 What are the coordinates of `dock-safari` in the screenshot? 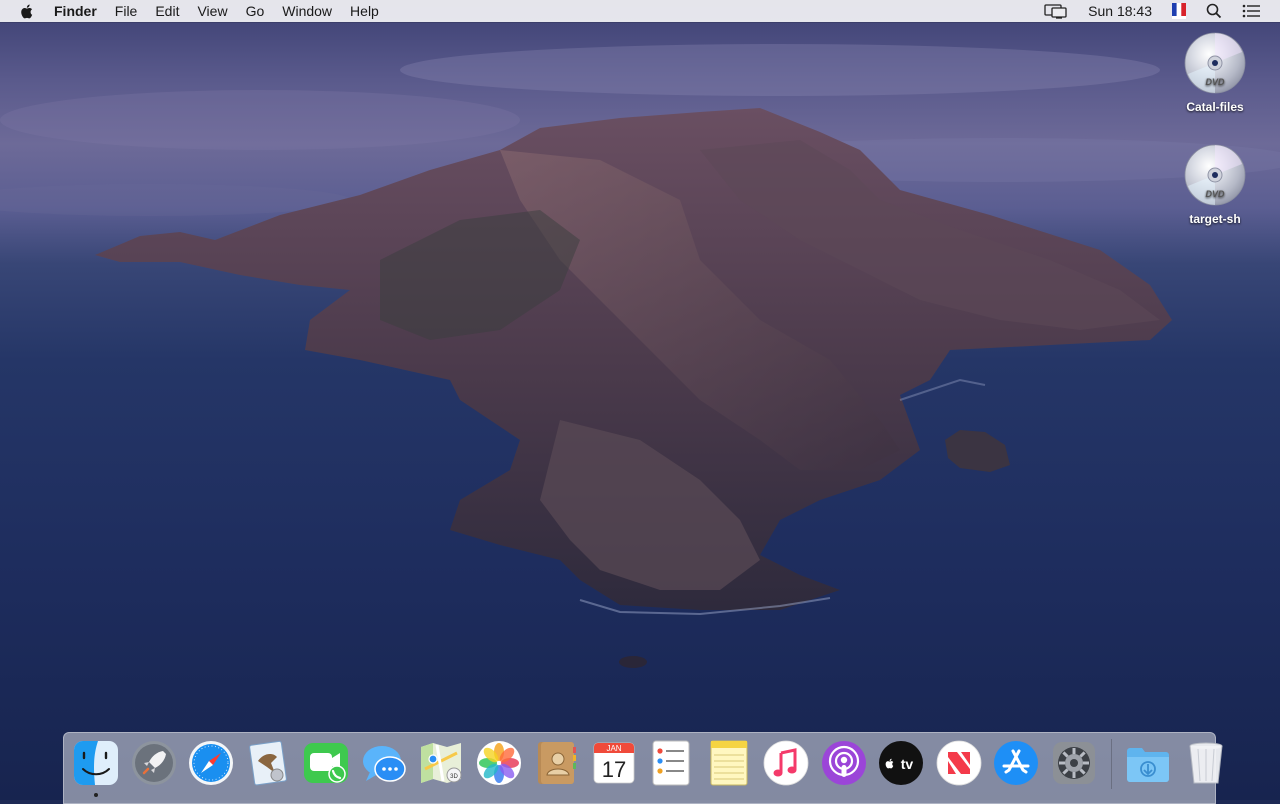 It's located at (211, 763).